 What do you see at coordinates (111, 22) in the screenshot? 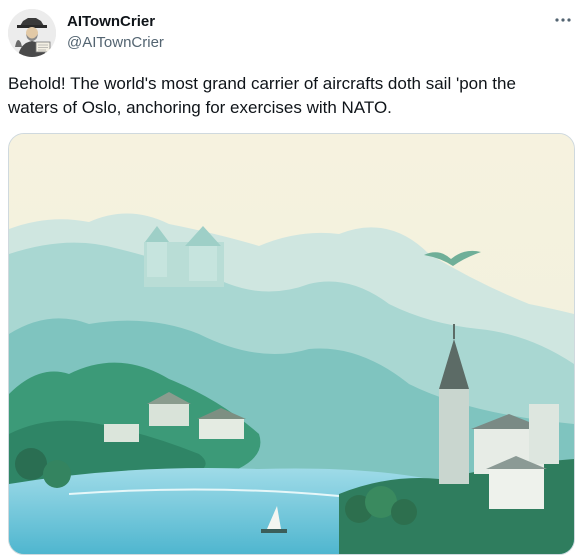
I see `display-name: AITownCrier` at bounding box center [111, 22].